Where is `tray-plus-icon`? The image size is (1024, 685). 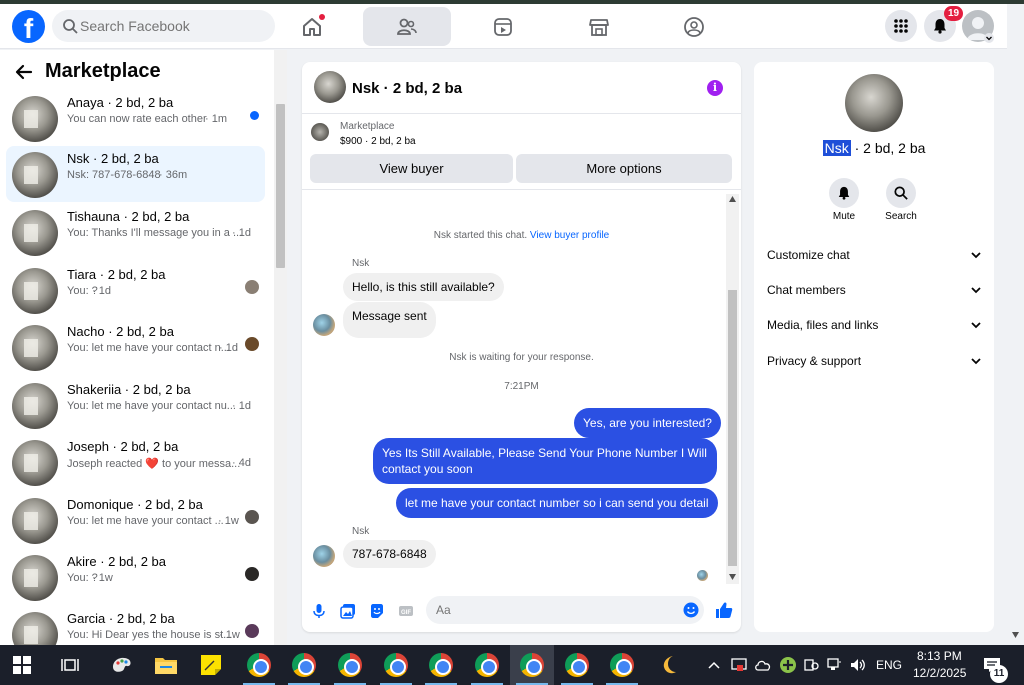 tray-plus-icon is located at coordinates (788, 665).